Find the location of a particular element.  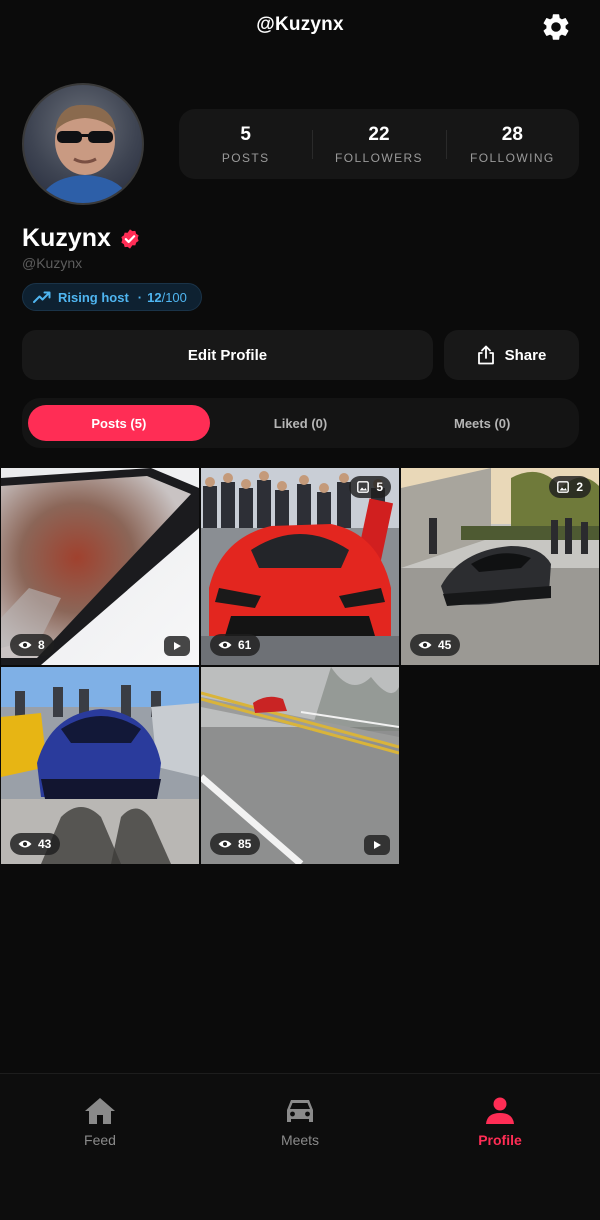

stat-following-value: 28 is located at coordinates (512, 134).